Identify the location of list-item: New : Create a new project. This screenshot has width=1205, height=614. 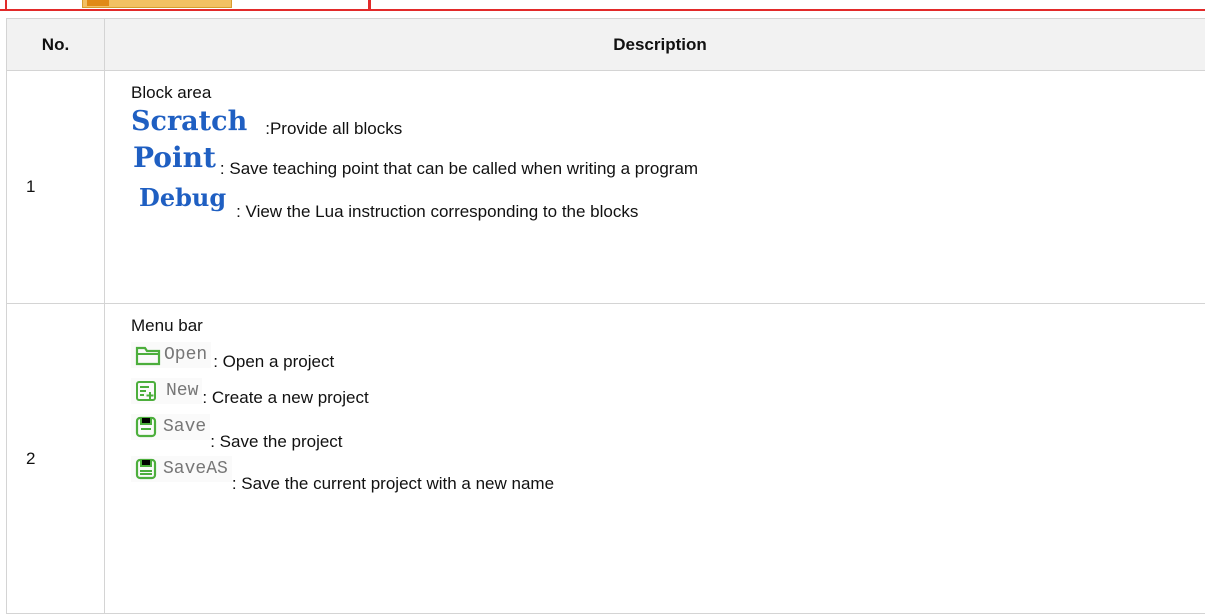
(668, 391).